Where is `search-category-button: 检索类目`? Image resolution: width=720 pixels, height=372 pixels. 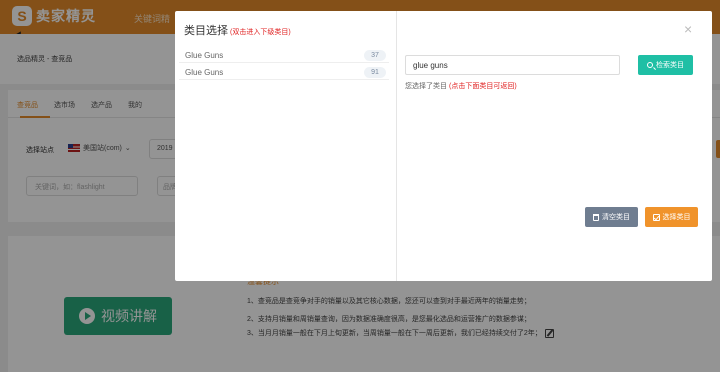
search-category-button: 检索类目 is located at coordinates (665, 65).